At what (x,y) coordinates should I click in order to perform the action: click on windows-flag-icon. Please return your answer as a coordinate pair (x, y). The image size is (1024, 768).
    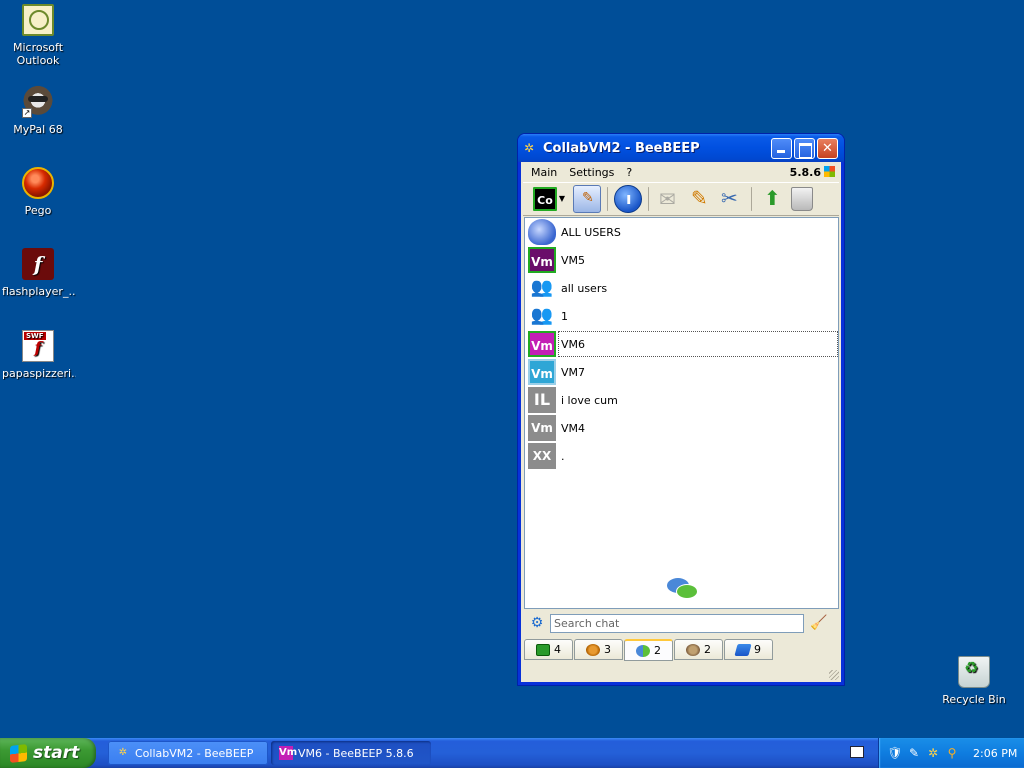
    Looking at the image, I should click on (829, 171).